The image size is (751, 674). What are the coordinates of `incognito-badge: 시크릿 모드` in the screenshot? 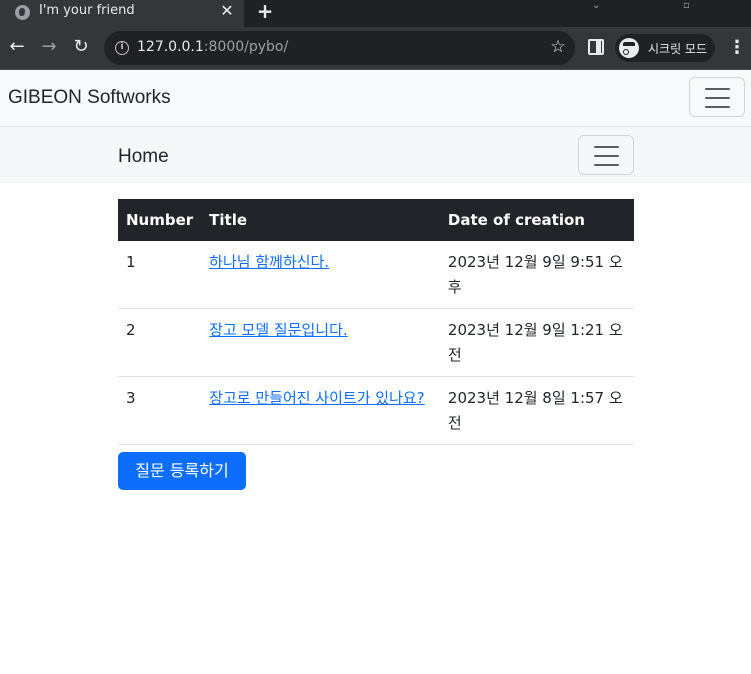 It's located at (665, 48).